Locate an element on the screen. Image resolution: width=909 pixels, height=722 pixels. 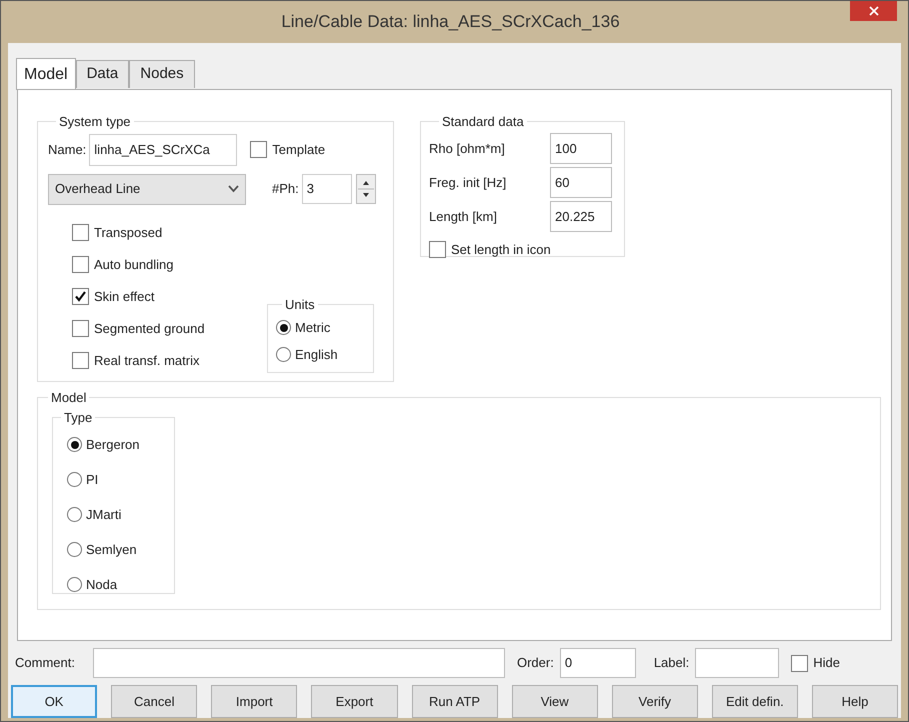
field-label: Label: is located at coordinates (672, 663).